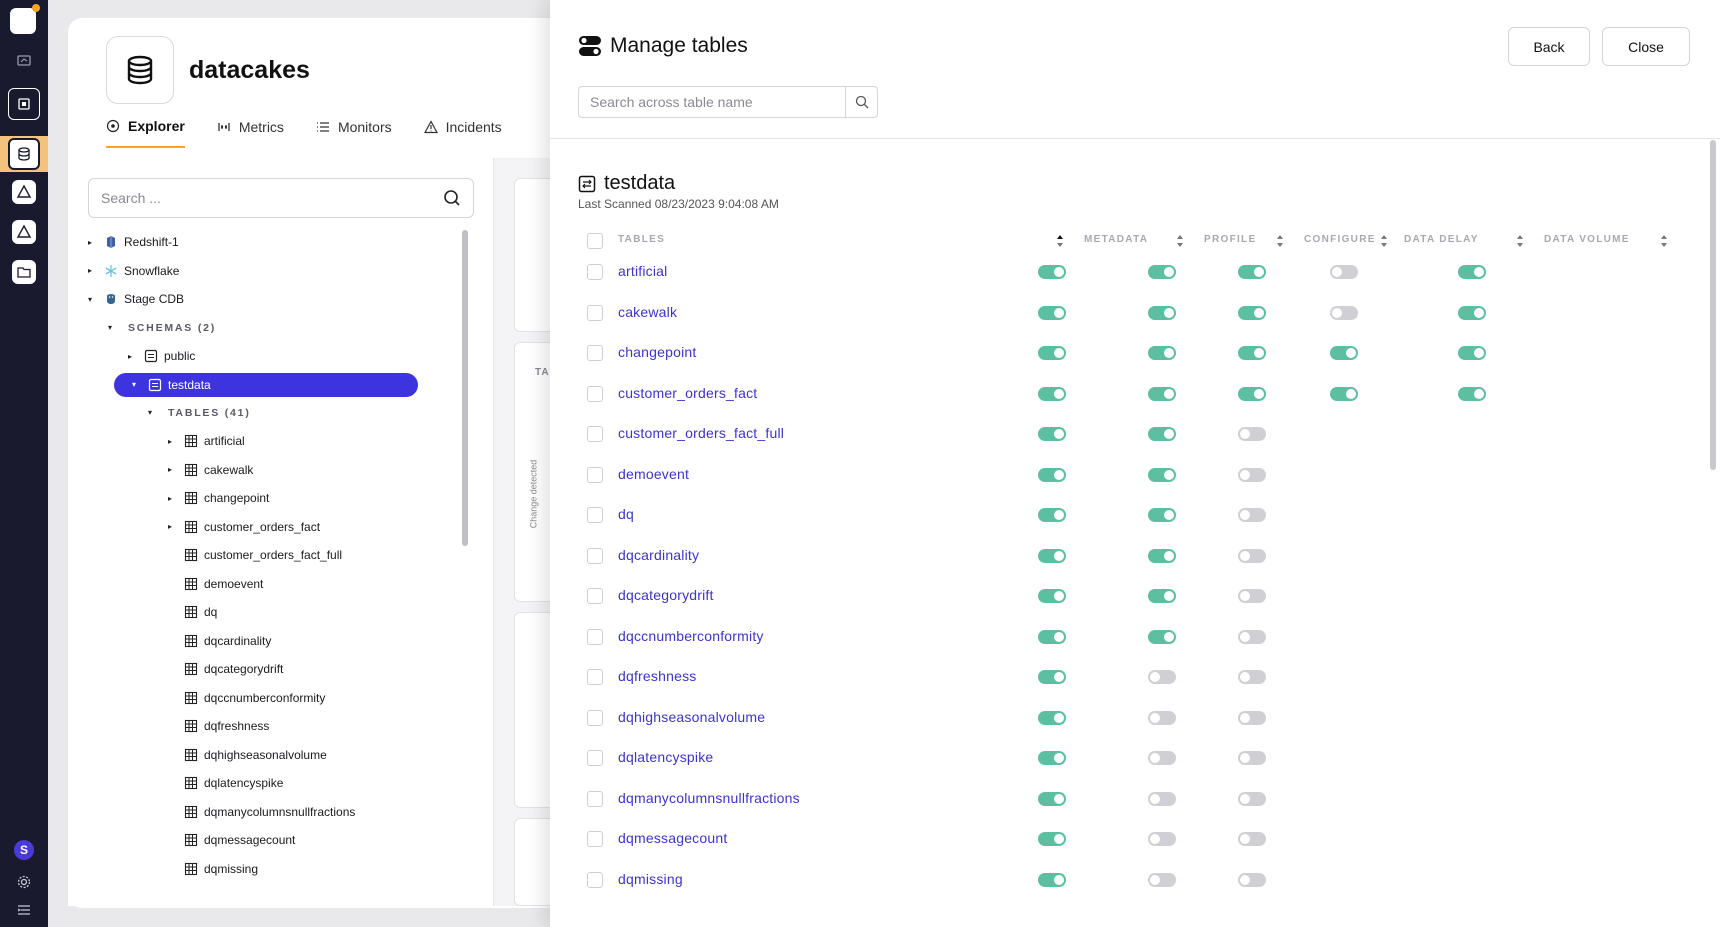 The height and width of the screenshot is (927, 1720). Describe the element at coordinates (277, 726) in the screenshot. I see `tree-item: dqfreshness` at that location.